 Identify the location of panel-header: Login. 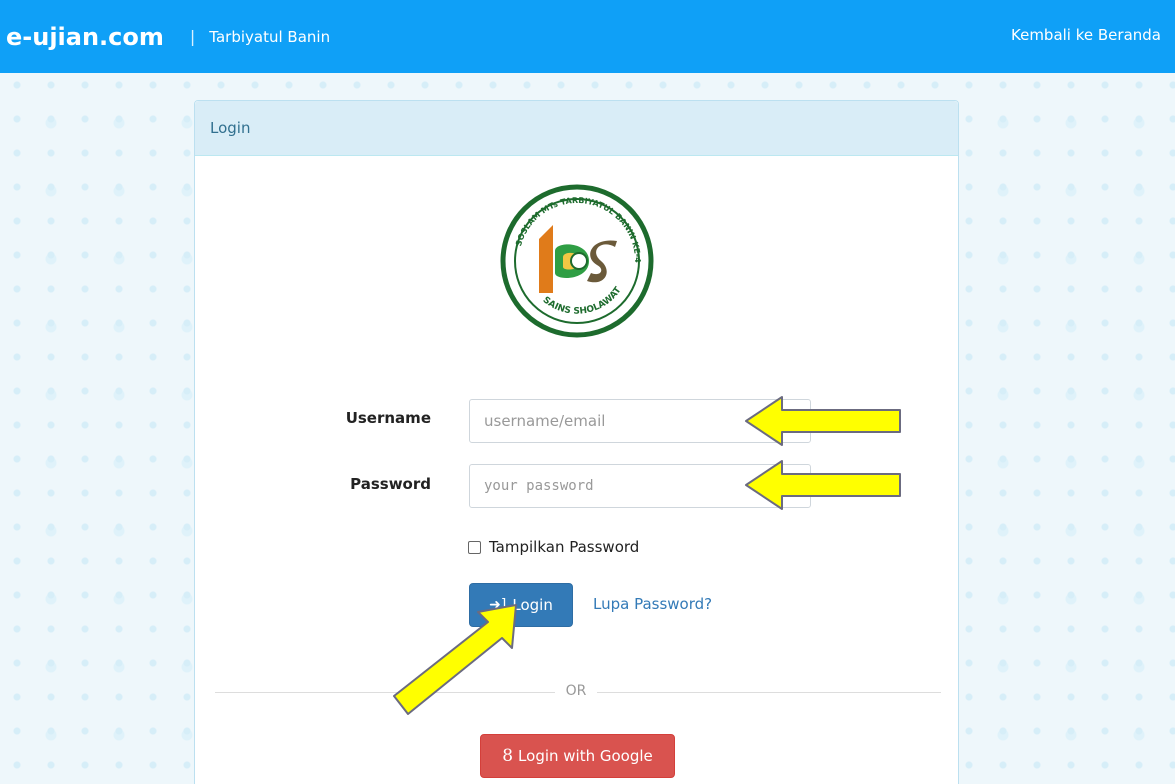
(576, 128).